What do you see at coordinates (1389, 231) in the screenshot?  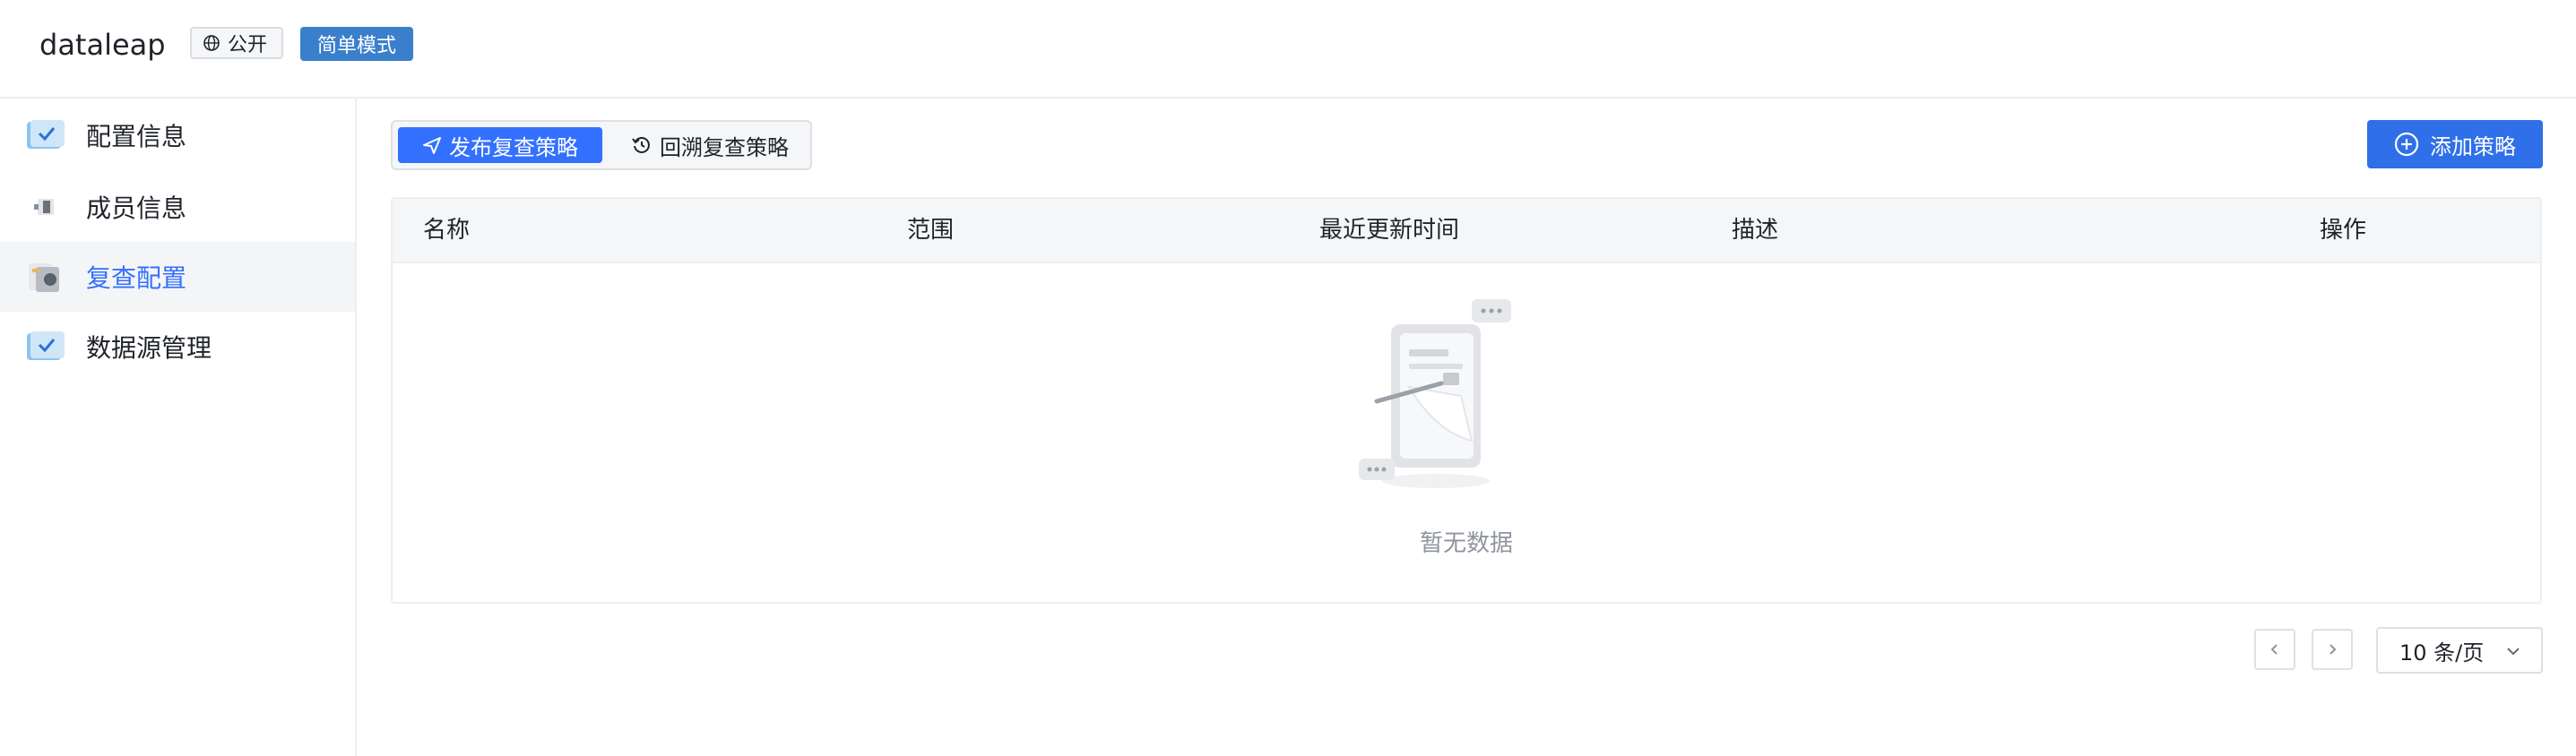 I see `column-header-updated-time: 最近更新时间` at bounding box center [1389, 231].